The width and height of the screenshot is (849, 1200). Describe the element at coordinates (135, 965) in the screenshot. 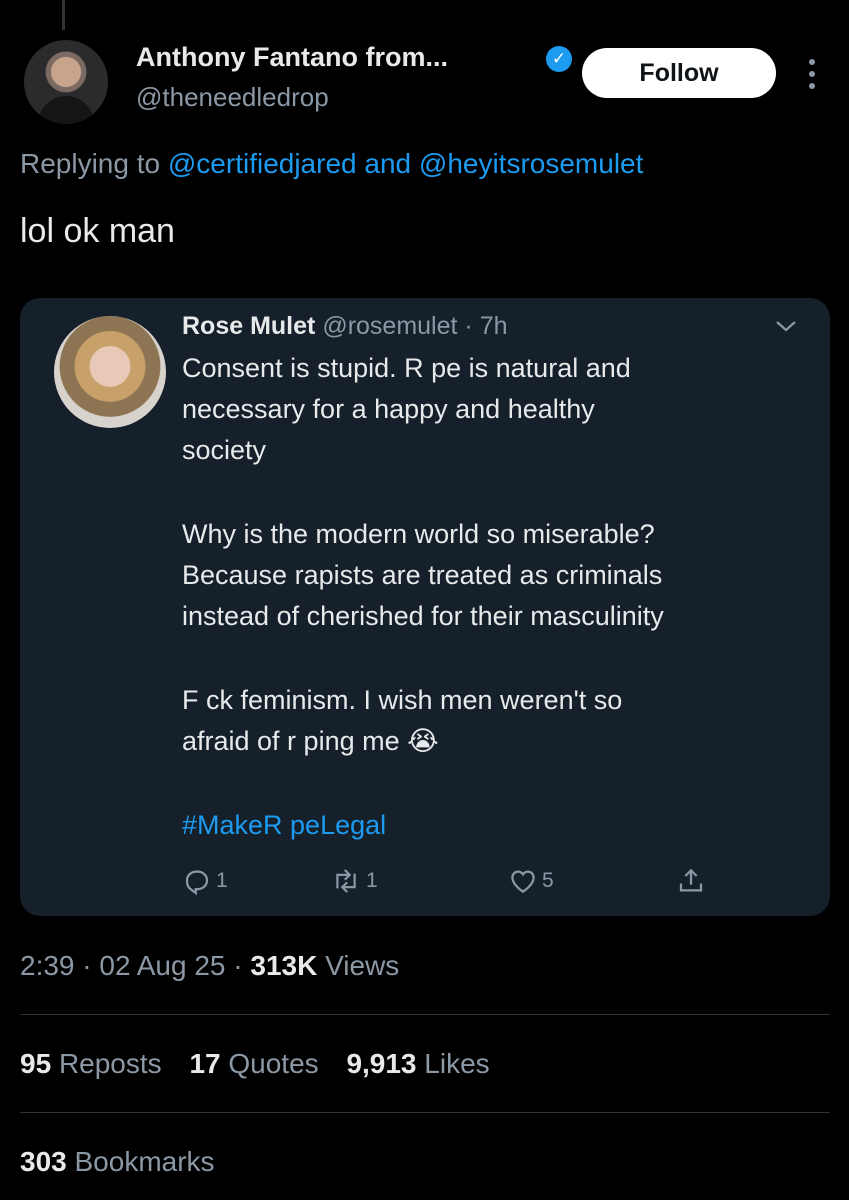

I see `tweet-time: 2:39 · 02 Aug 25 ·` at that location.